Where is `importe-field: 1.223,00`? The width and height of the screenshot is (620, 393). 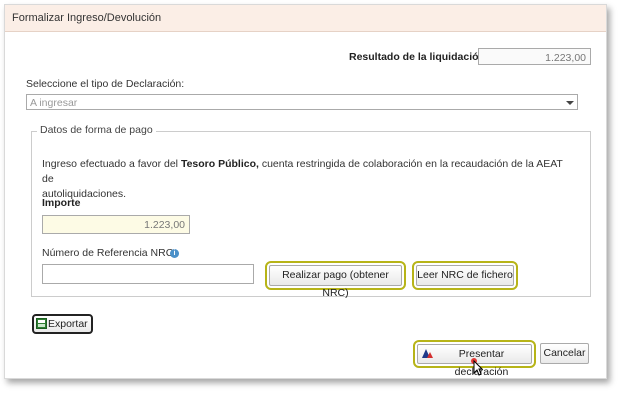 importe-field: 1.223,00 is located at coordinates (116, 224).